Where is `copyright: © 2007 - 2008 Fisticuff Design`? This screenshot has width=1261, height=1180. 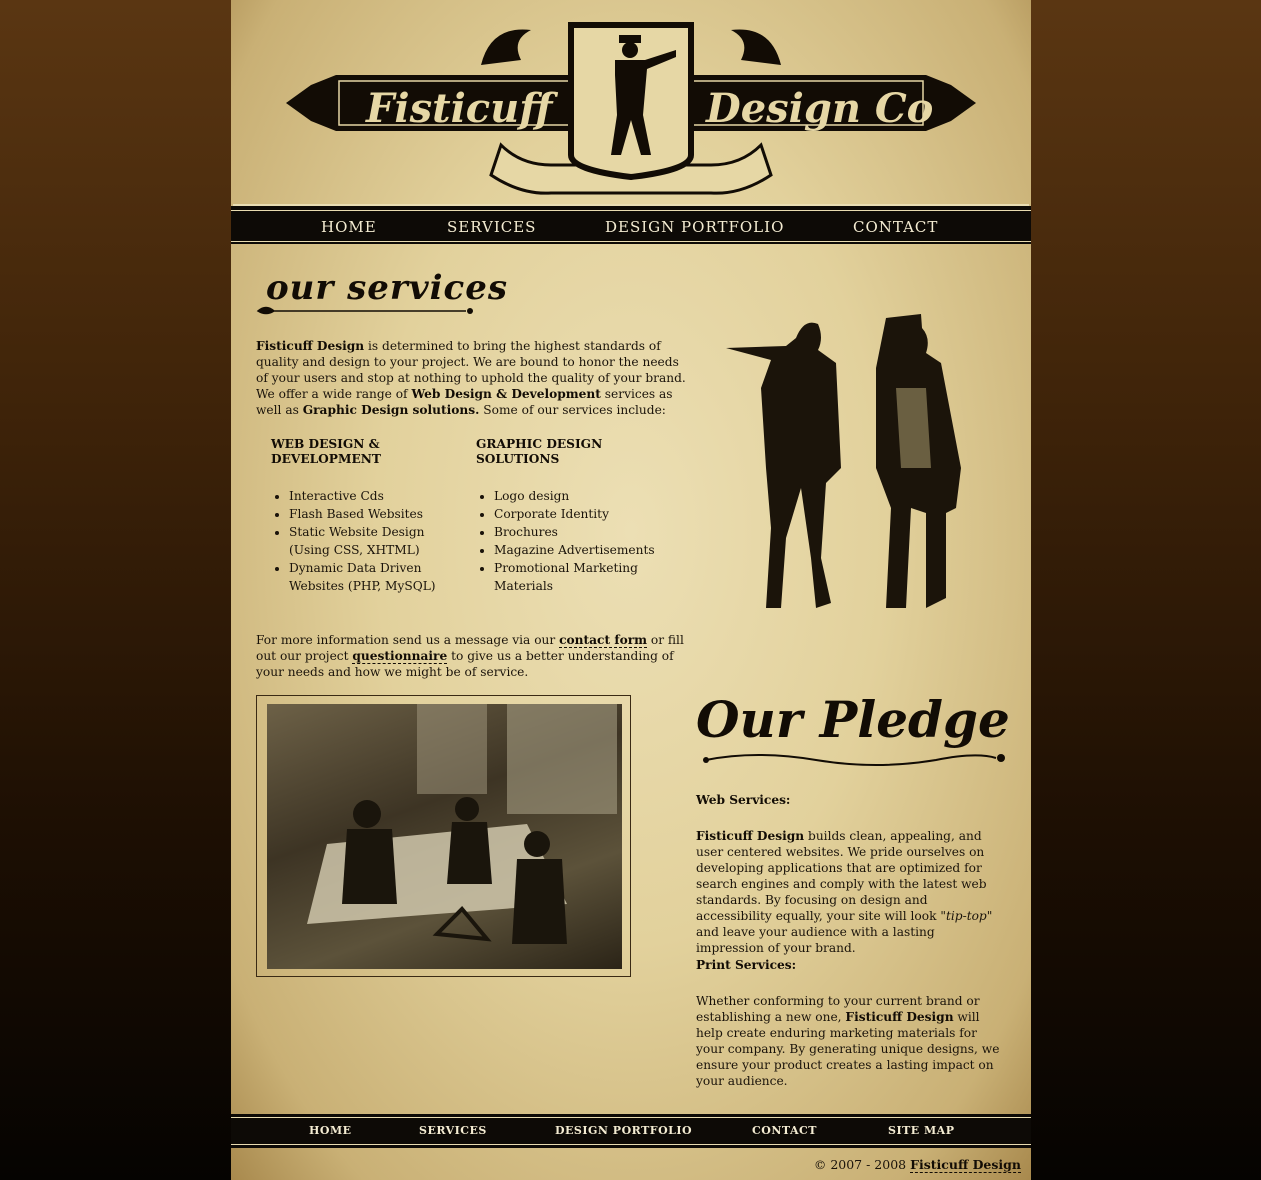
copyright: © 2007 - 2008 Fisticuff Design is located at coordinates (917, 1165).